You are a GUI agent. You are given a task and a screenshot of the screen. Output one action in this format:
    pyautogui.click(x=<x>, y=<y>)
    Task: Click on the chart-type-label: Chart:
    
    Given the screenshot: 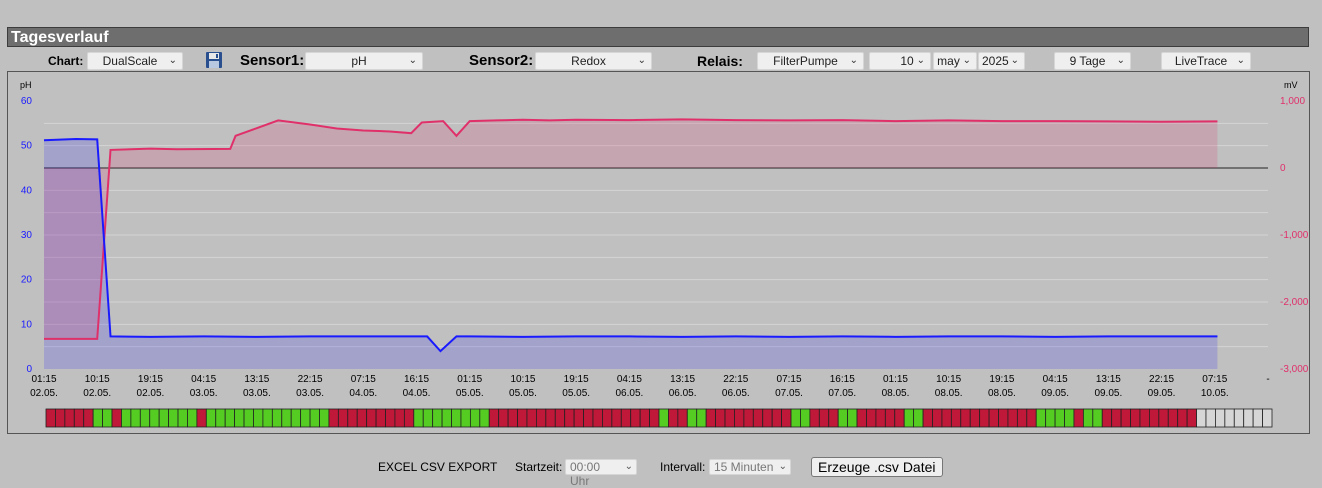 What is the action you would take?
    pyautogui.click(x=66, y=61)
    